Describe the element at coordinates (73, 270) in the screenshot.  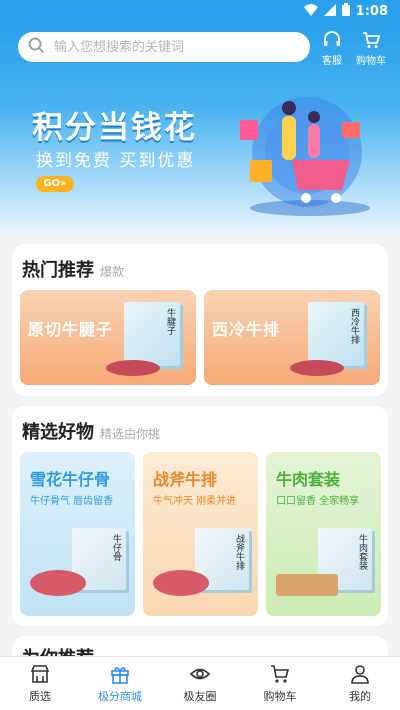
I see `hot-section-title: 热门推荐 爆款` at that location.